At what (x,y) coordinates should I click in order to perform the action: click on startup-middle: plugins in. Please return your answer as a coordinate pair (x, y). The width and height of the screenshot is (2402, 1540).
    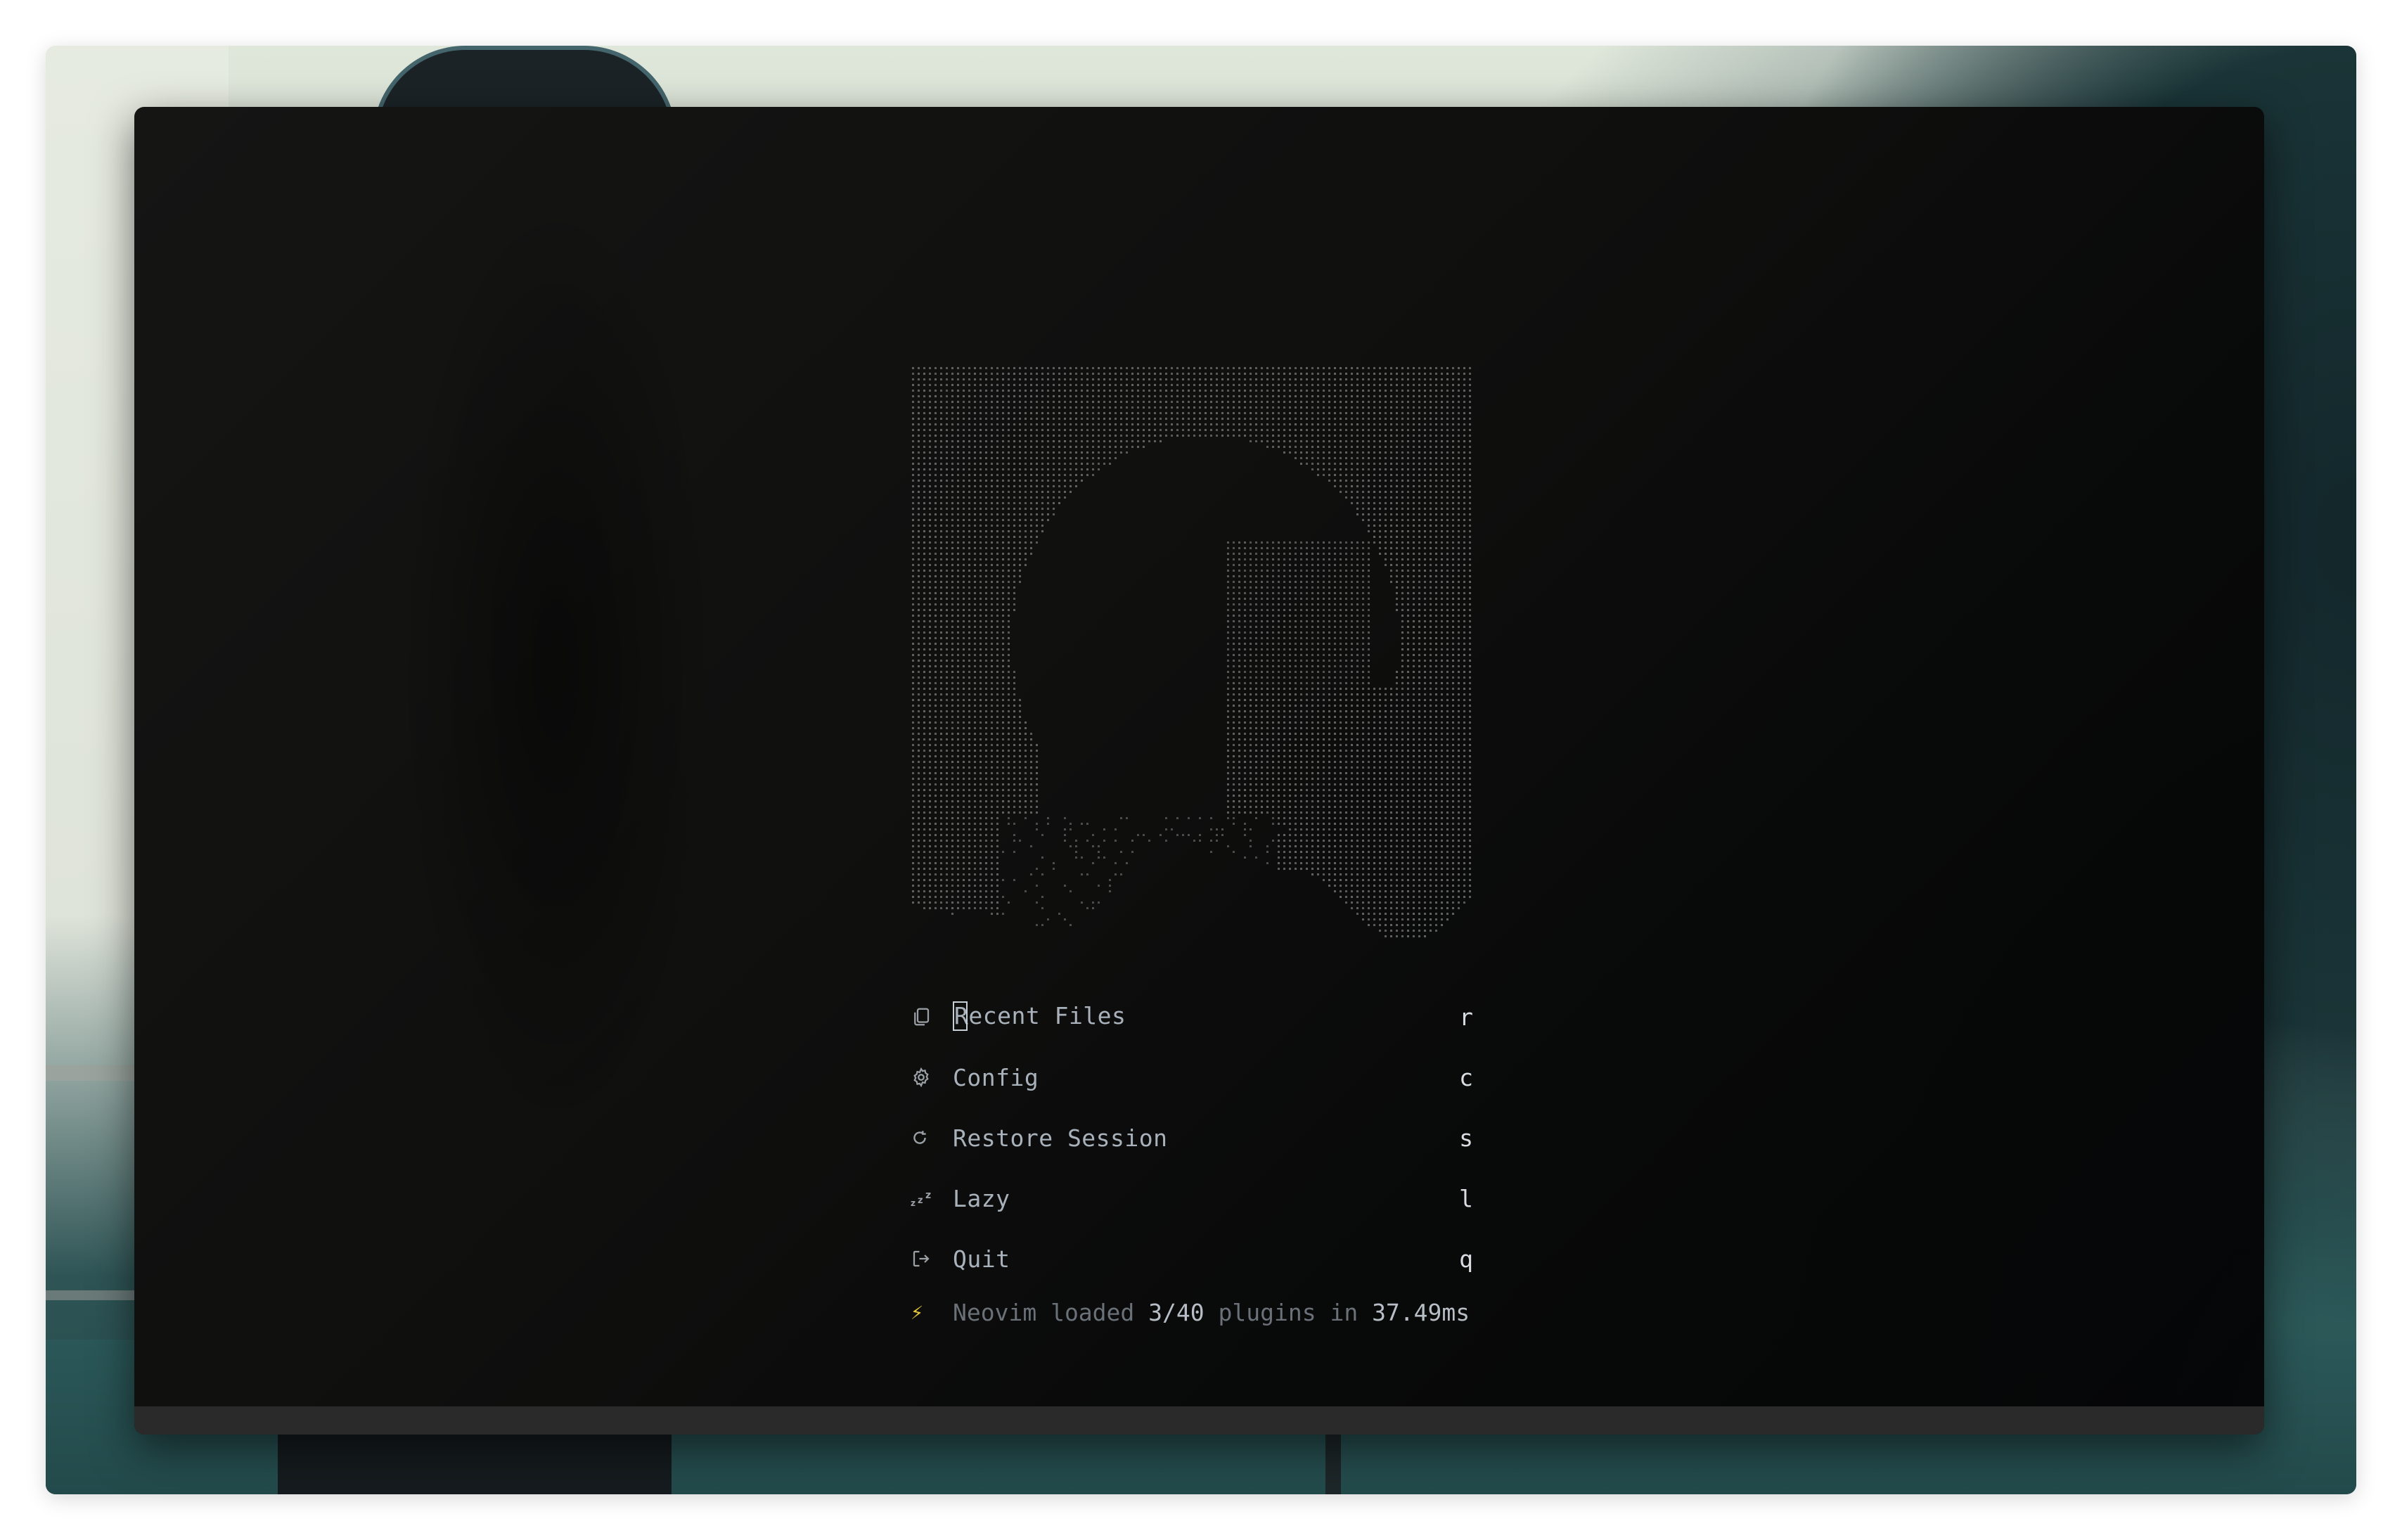
    Looking at the image, I should click on (1288, 1312).